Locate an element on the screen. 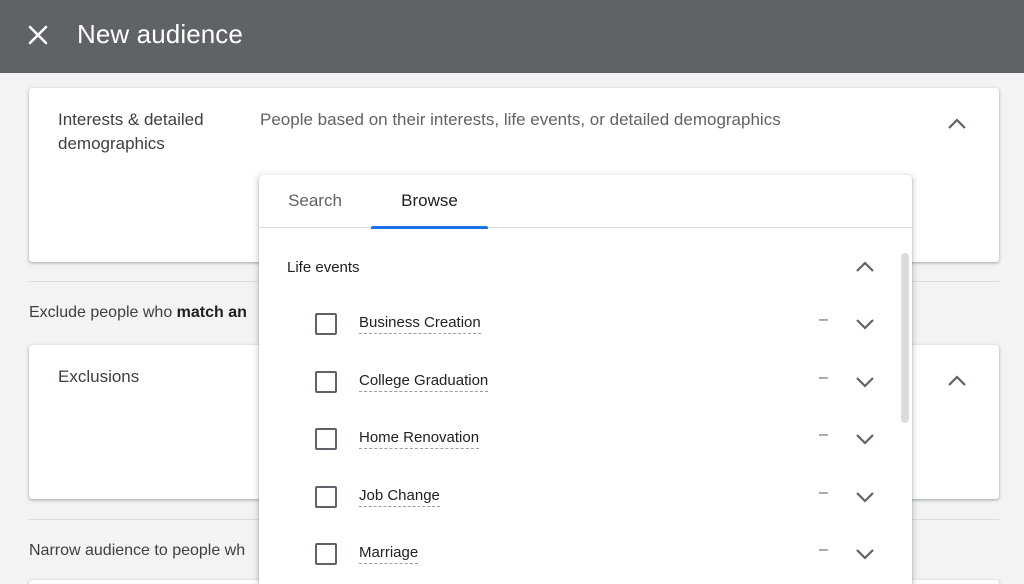 This screenshot has width=1024, height=584. tab-browse: Browse is located at coordinates (429, 202).